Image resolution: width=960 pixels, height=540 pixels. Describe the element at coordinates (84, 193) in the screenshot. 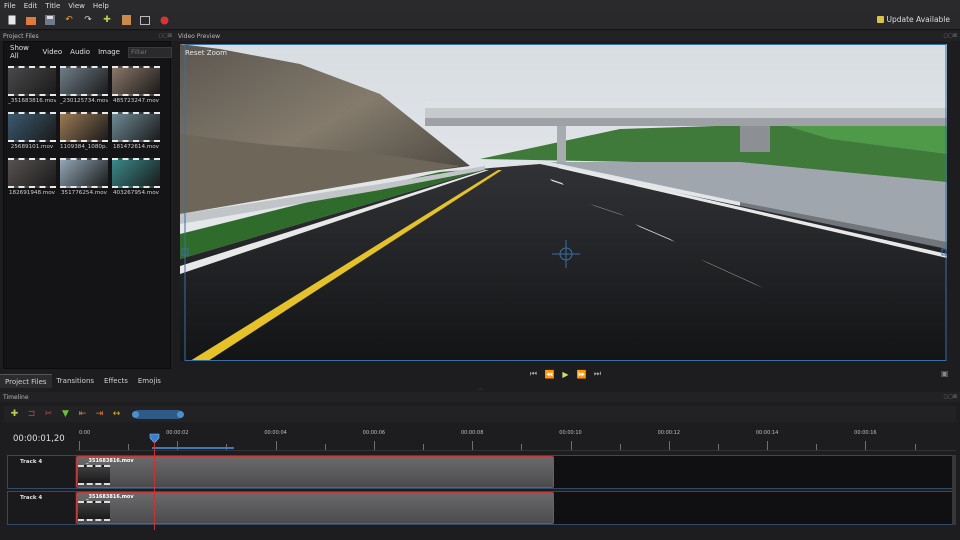

I see `file-name: 351776254.mov` at that location.